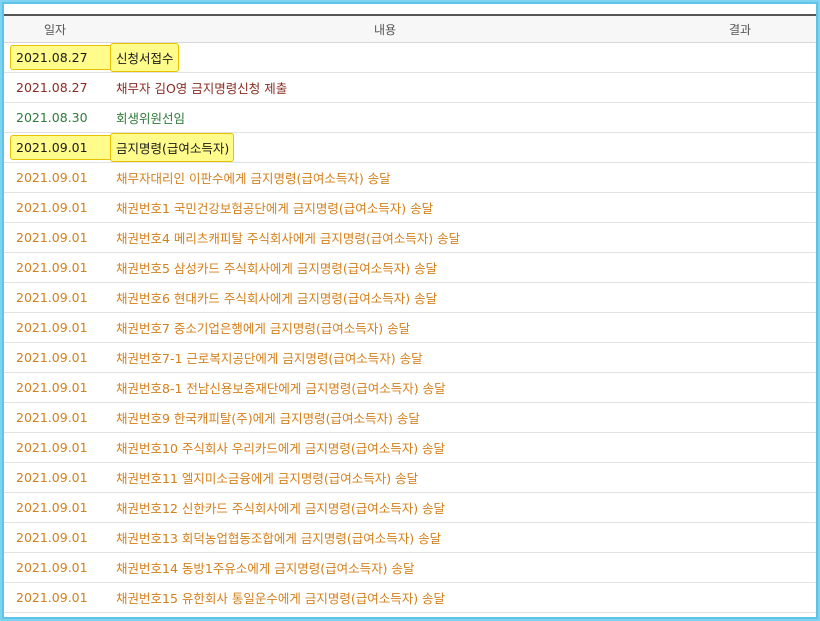 The height and width of the screenshot is (621, 820). I want to click on row-content: 회생위원선임, so click(385, 117).